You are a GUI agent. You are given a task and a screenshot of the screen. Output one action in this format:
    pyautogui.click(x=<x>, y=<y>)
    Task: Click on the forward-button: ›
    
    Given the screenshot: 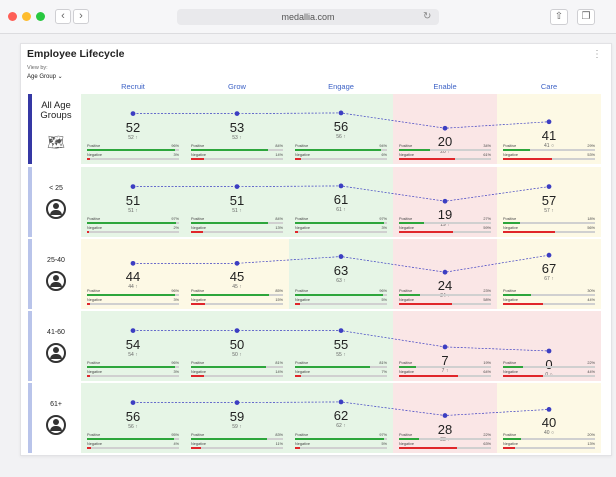 What is the action you would take?
    pyautogui.click(x=81, y=16)
    